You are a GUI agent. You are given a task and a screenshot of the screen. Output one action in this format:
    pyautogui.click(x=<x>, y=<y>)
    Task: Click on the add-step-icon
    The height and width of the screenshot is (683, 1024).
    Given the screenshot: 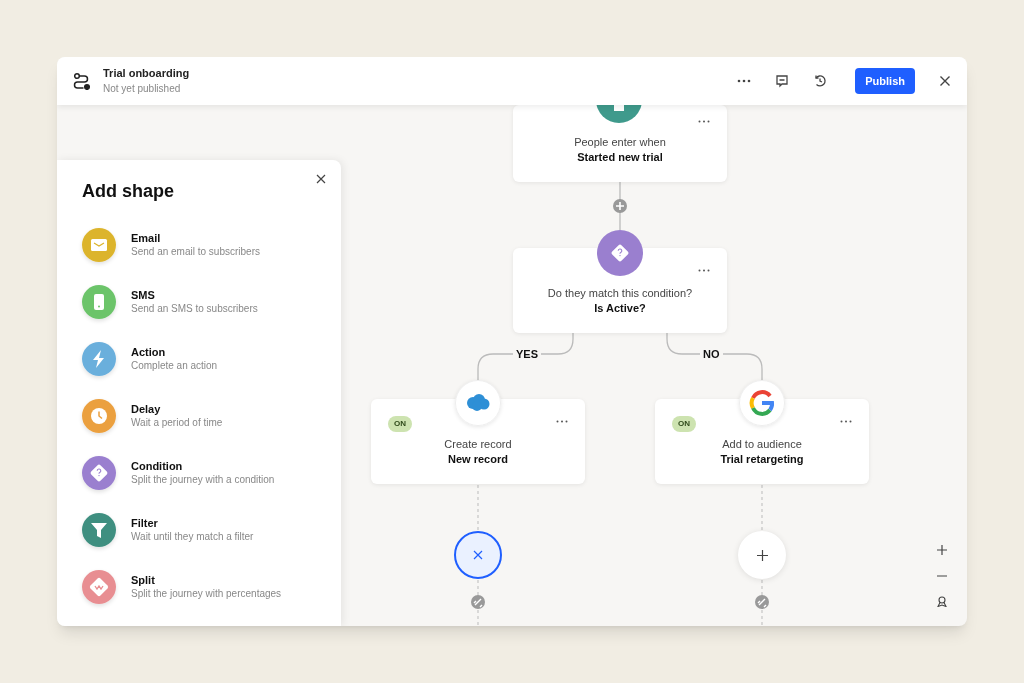 What is the action you would take?
    pyautogui.click(x=620, y=206)
    